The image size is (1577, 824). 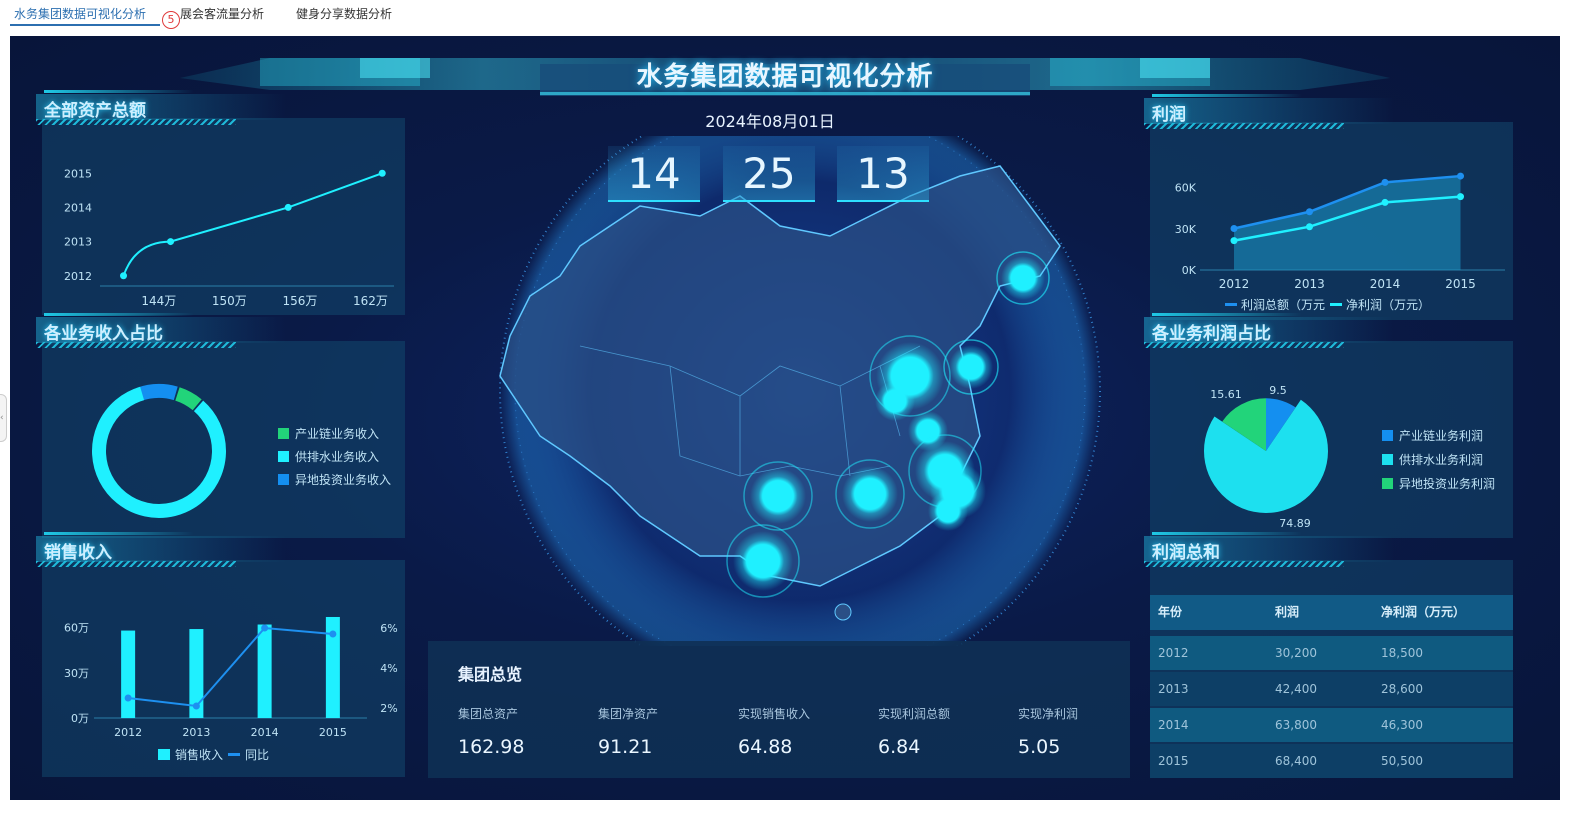 What do you see at coordinates (523, 731) in the screenshot?
I see `overview-total-assets: 集团总资产 162.98` at bounding box center [523, 731].